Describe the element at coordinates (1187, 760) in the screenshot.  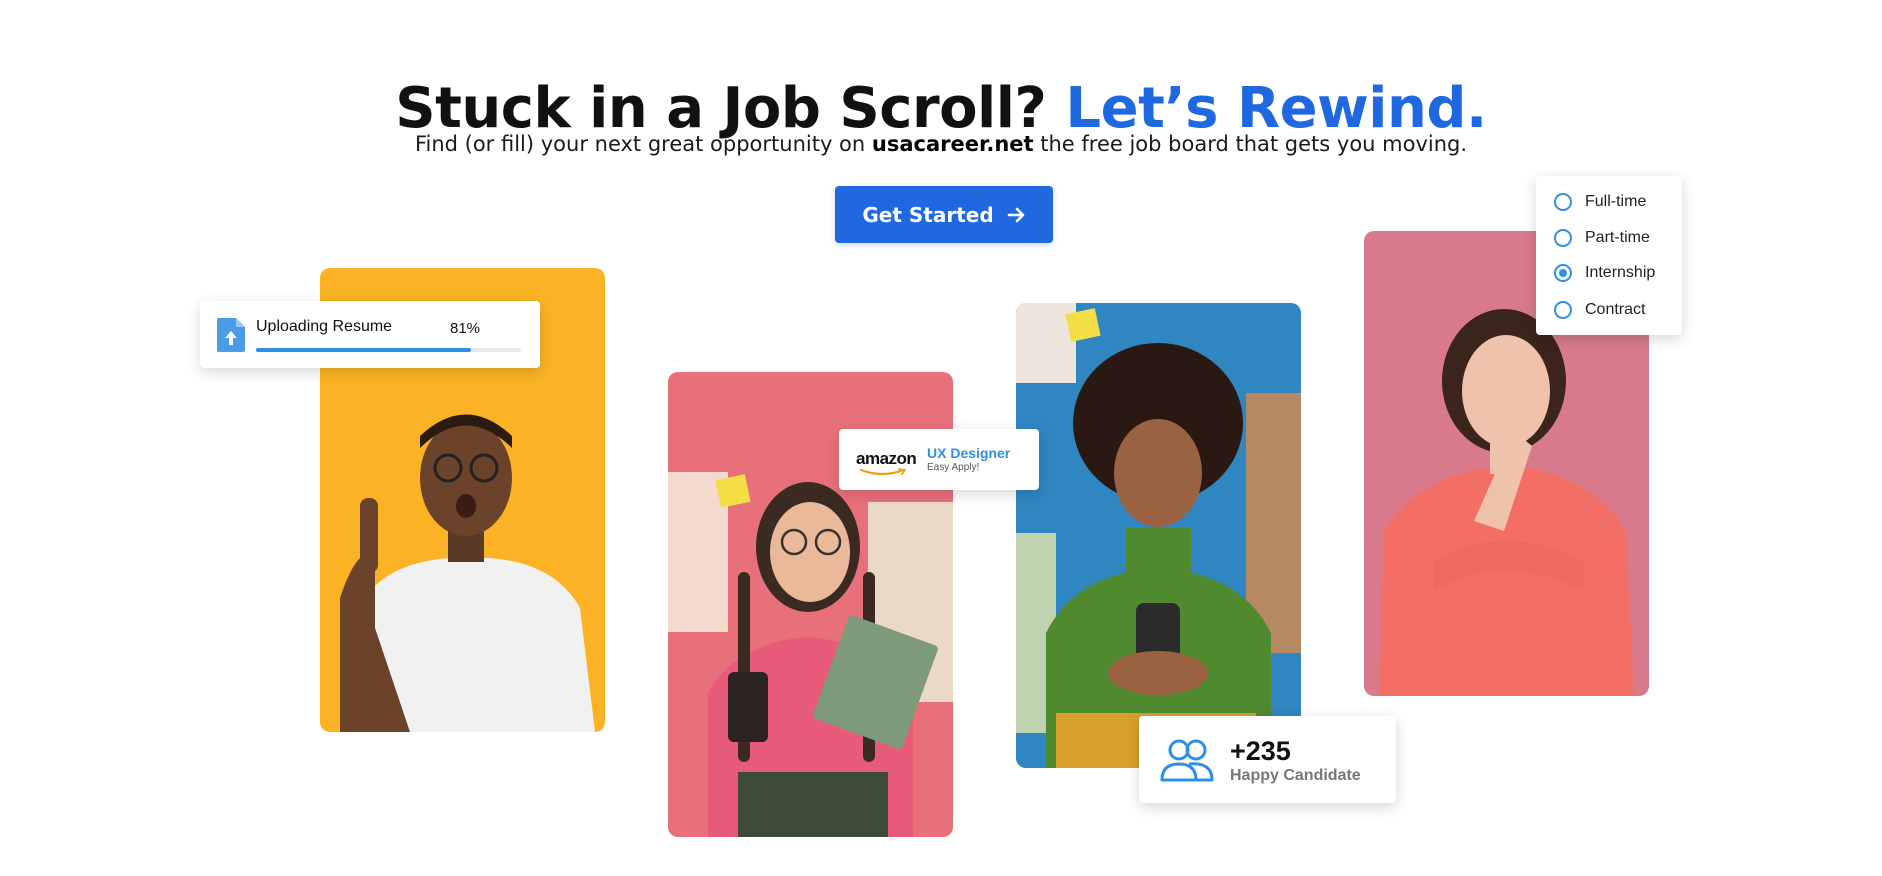
I see `people-icon` at that location.